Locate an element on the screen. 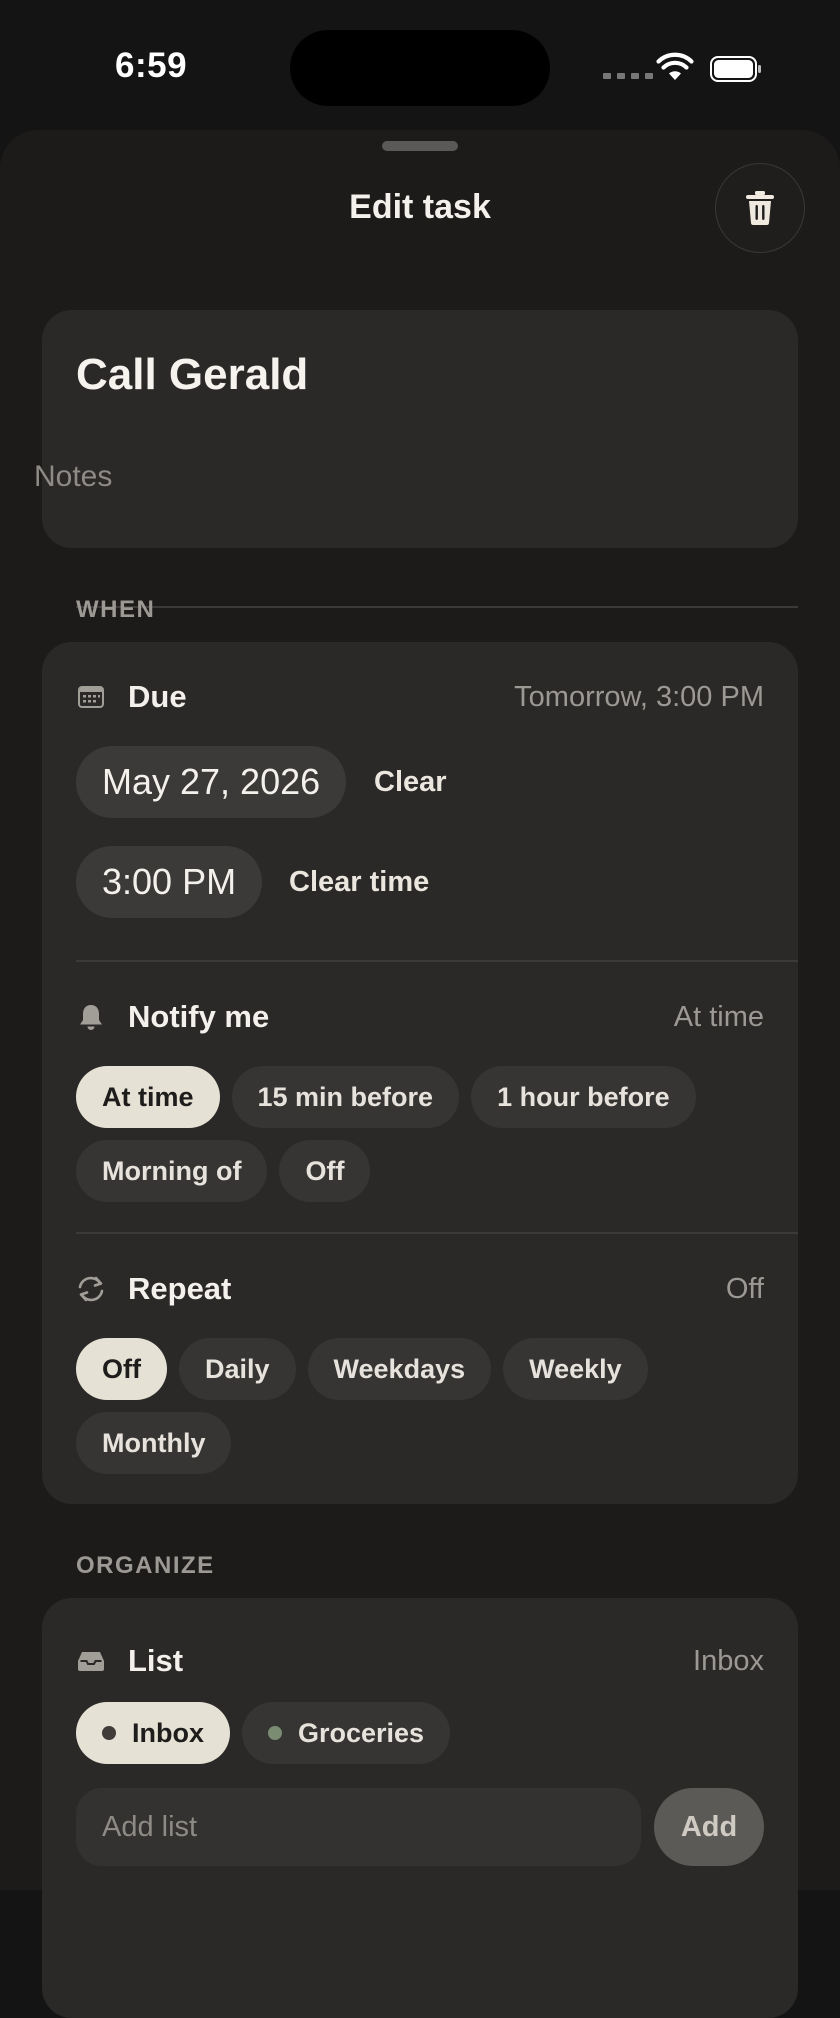 This screenshot has width=840, height=2018. cellular-signal-icon is located at coordinates (628, 76).